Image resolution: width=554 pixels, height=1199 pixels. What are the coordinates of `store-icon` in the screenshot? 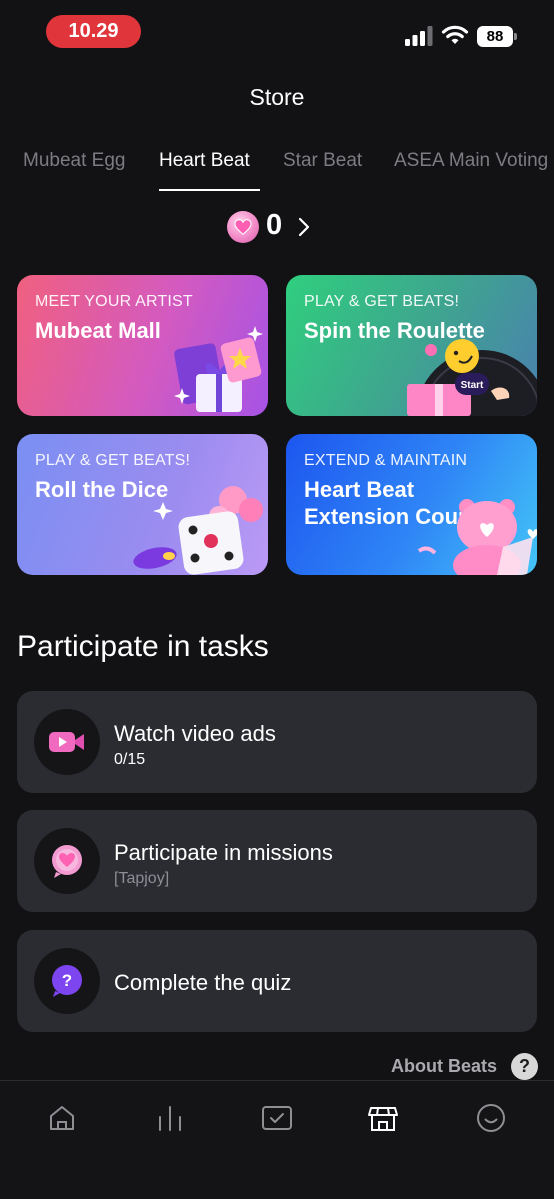 It's located at (383, 1119).